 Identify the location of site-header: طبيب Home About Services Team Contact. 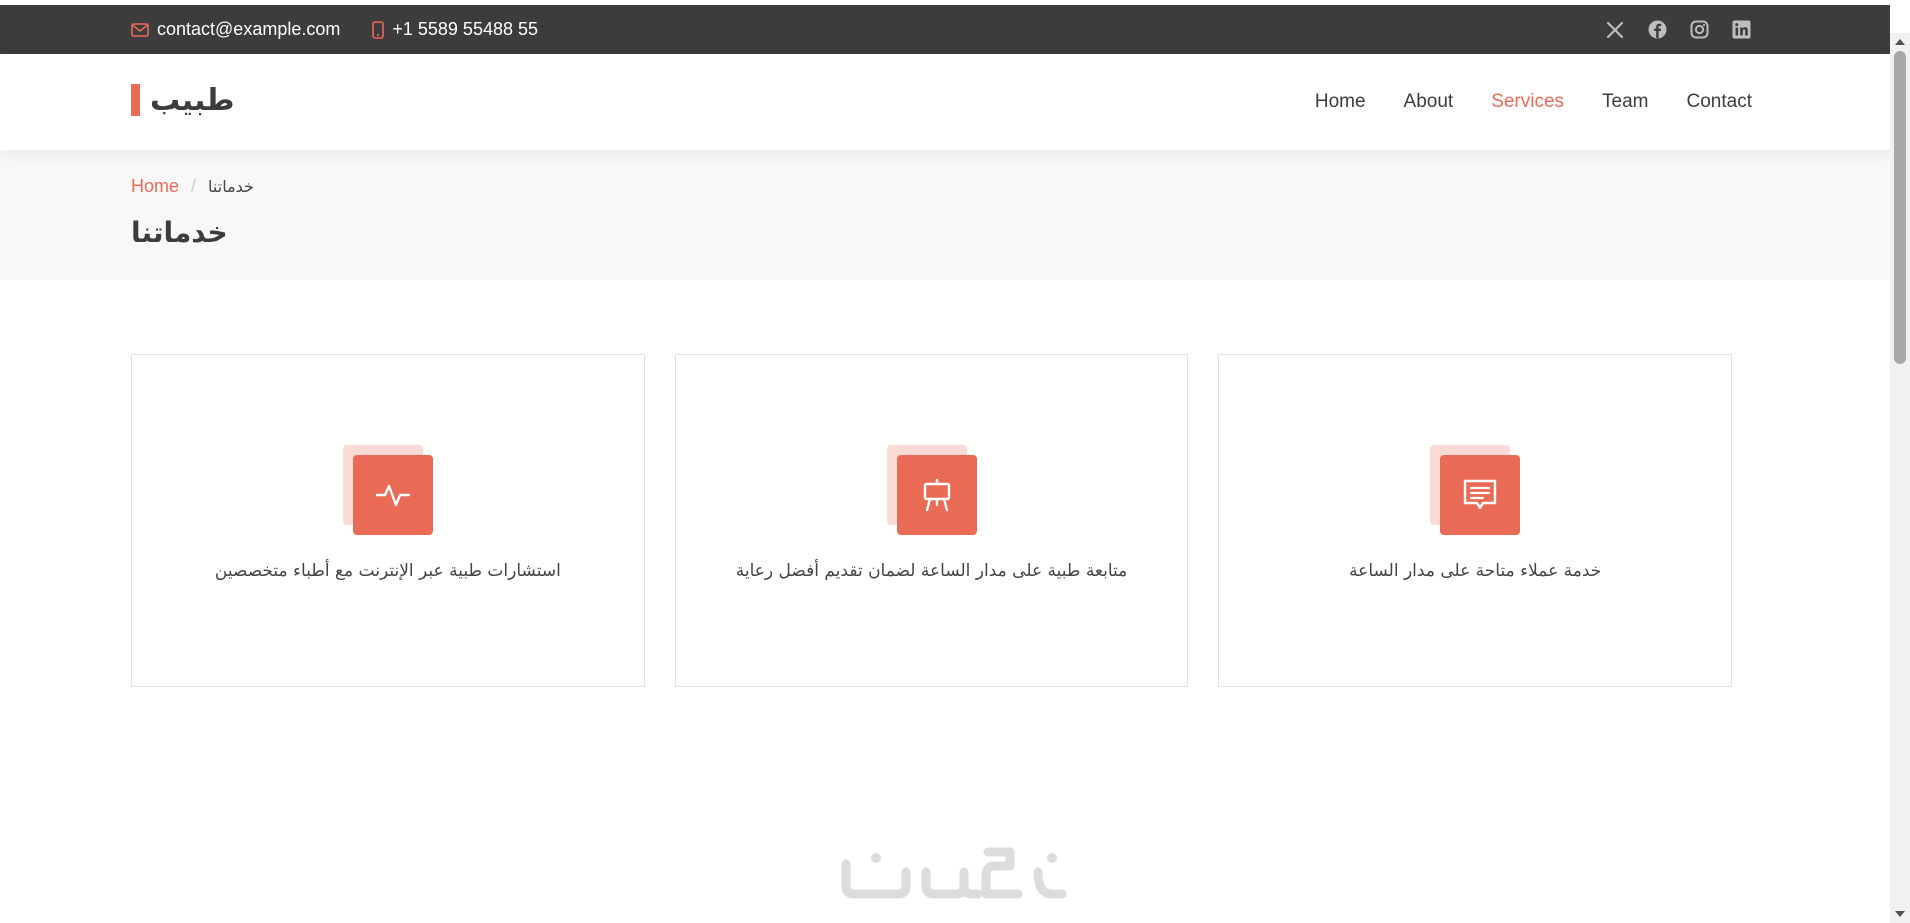
(945, 102).